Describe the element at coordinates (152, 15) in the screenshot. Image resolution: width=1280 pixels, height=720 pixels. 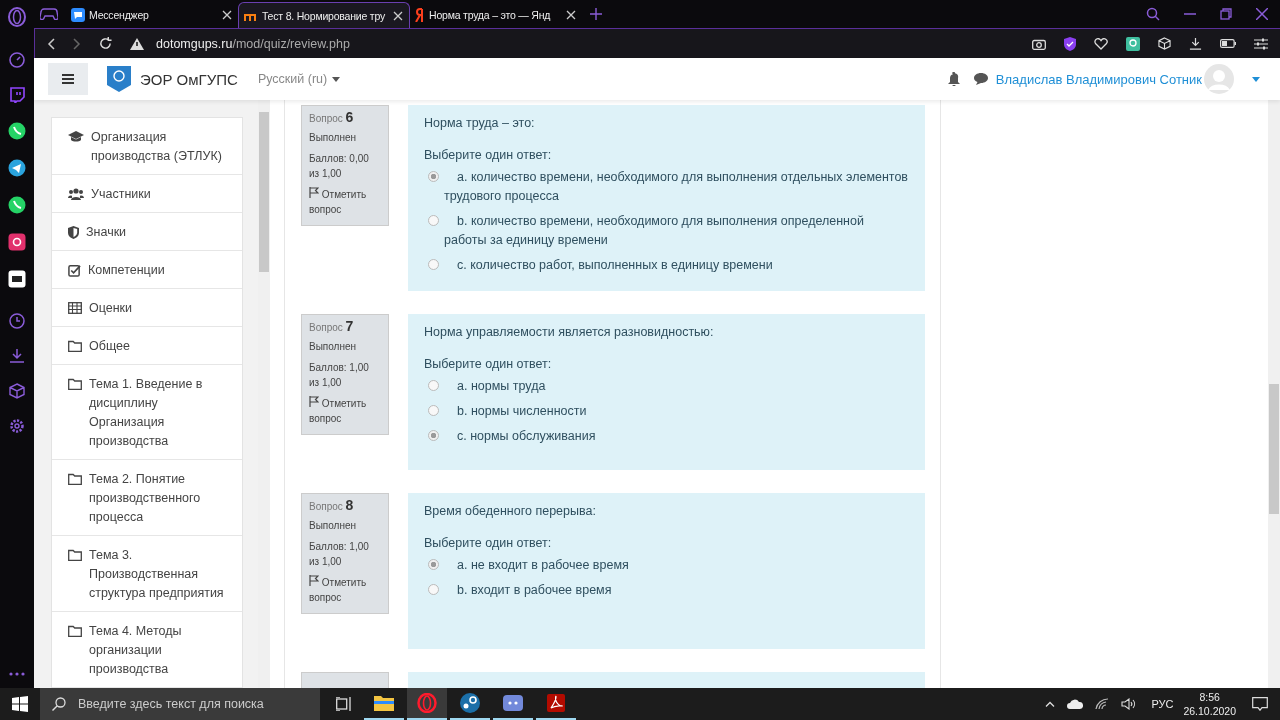
I see `browser-tab: Мессенджер` at that location.